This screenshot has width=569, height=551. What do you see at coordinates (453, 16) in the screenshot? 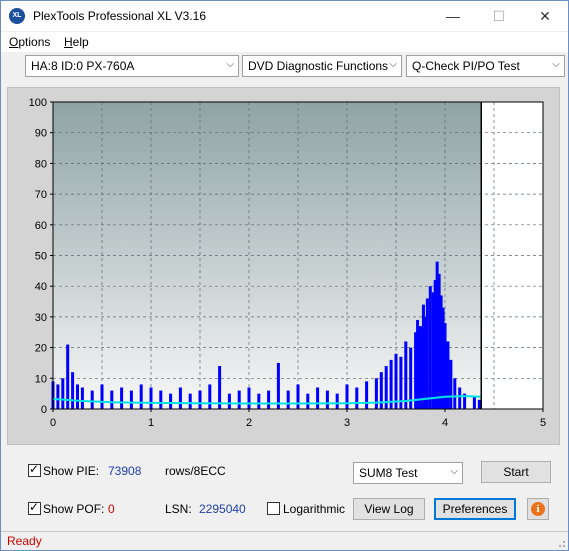
I see `minimize-button: —` at bounding box center [453, 16].